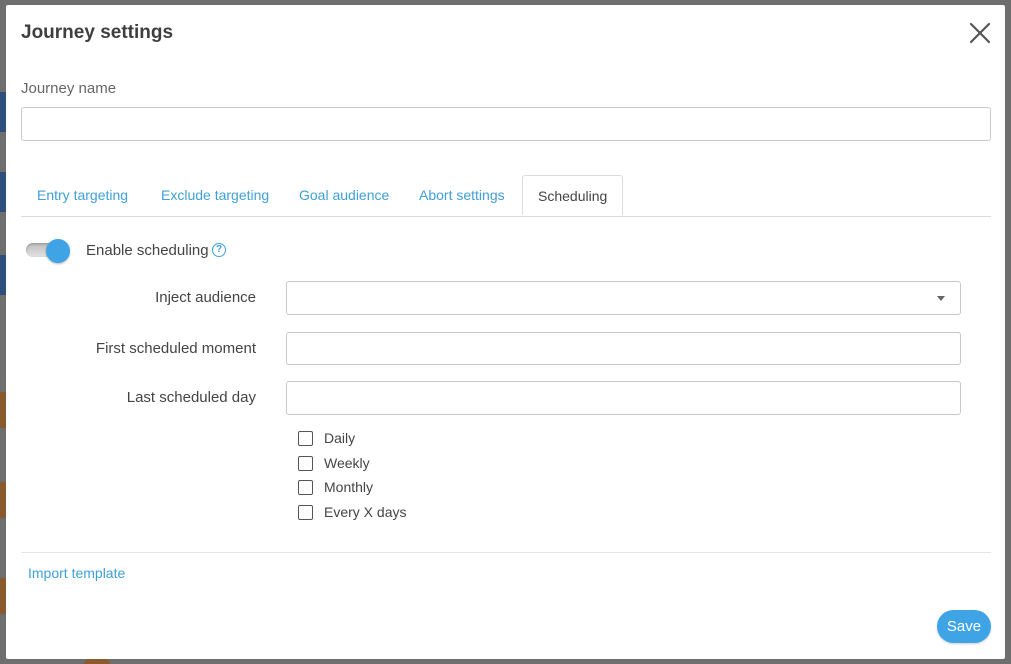 This screenshot has height=664, width=1011. What do you see at coordinates (506, 124) in the screenshot?
I see `journey-name-input` at bounding box center [506, 124].